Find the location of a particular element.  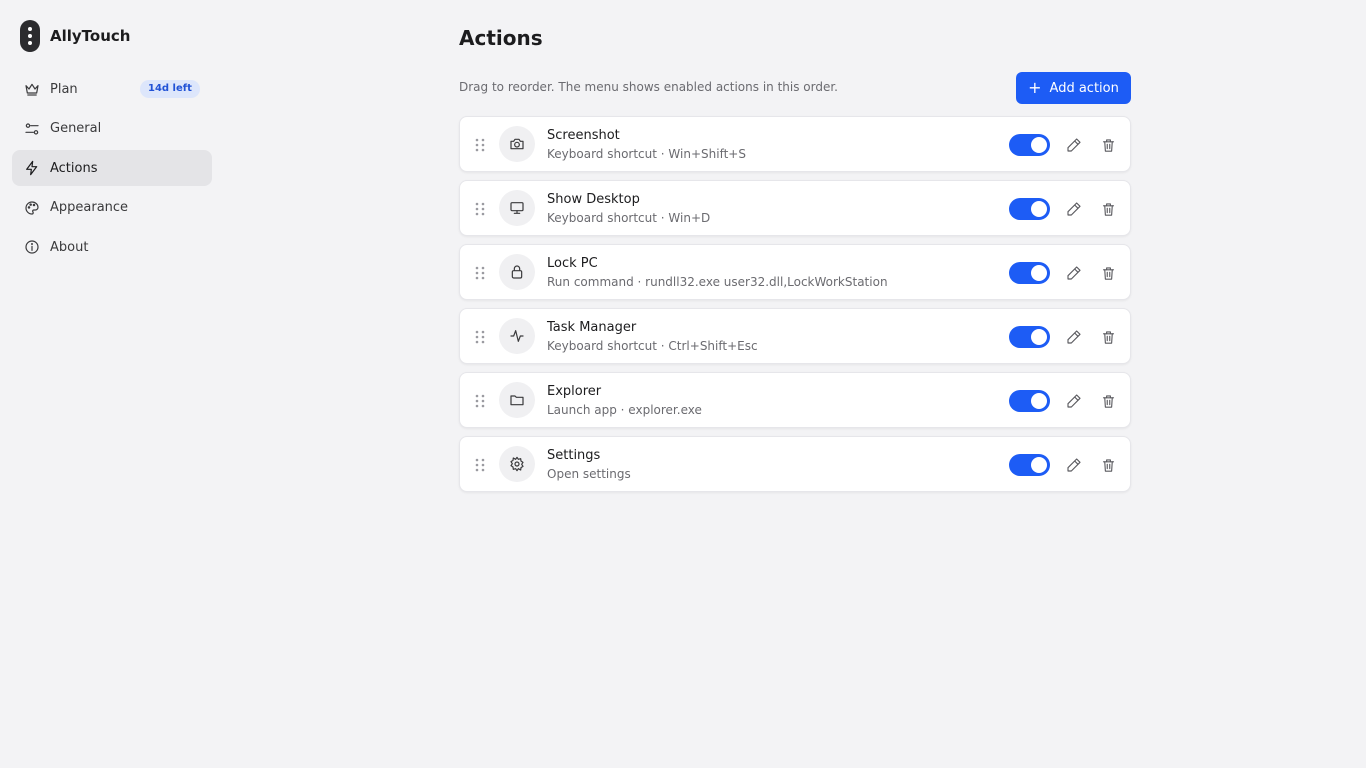

action-row-show-desktop: Show Desktop Keyboard shortcut · Win+D is located at coordinates (795, 208).